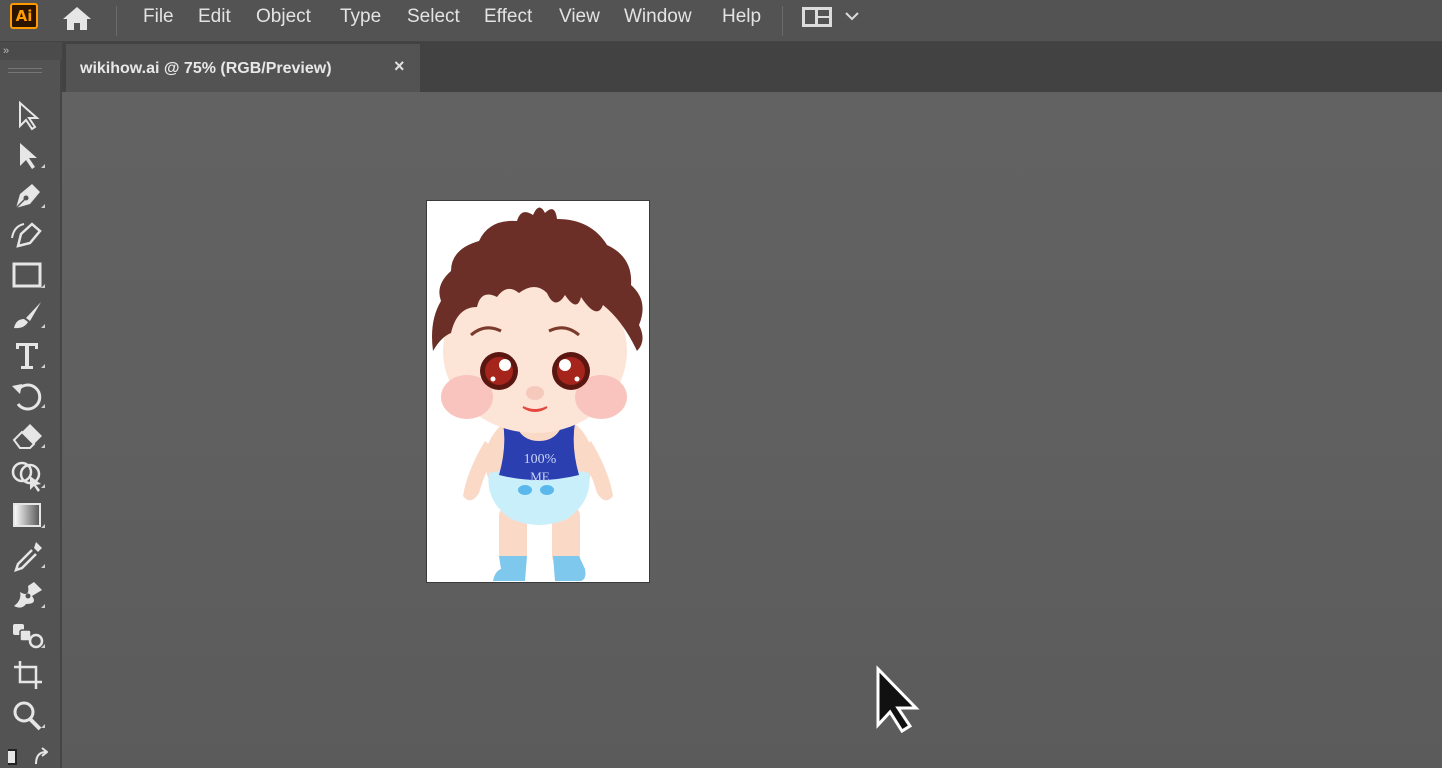 The height and width of the screenshot is (768, 1442). What do you see at coordinates (158, 17) in the screenshot?
I see `menu-file: File` at bounding box center [158, 17].